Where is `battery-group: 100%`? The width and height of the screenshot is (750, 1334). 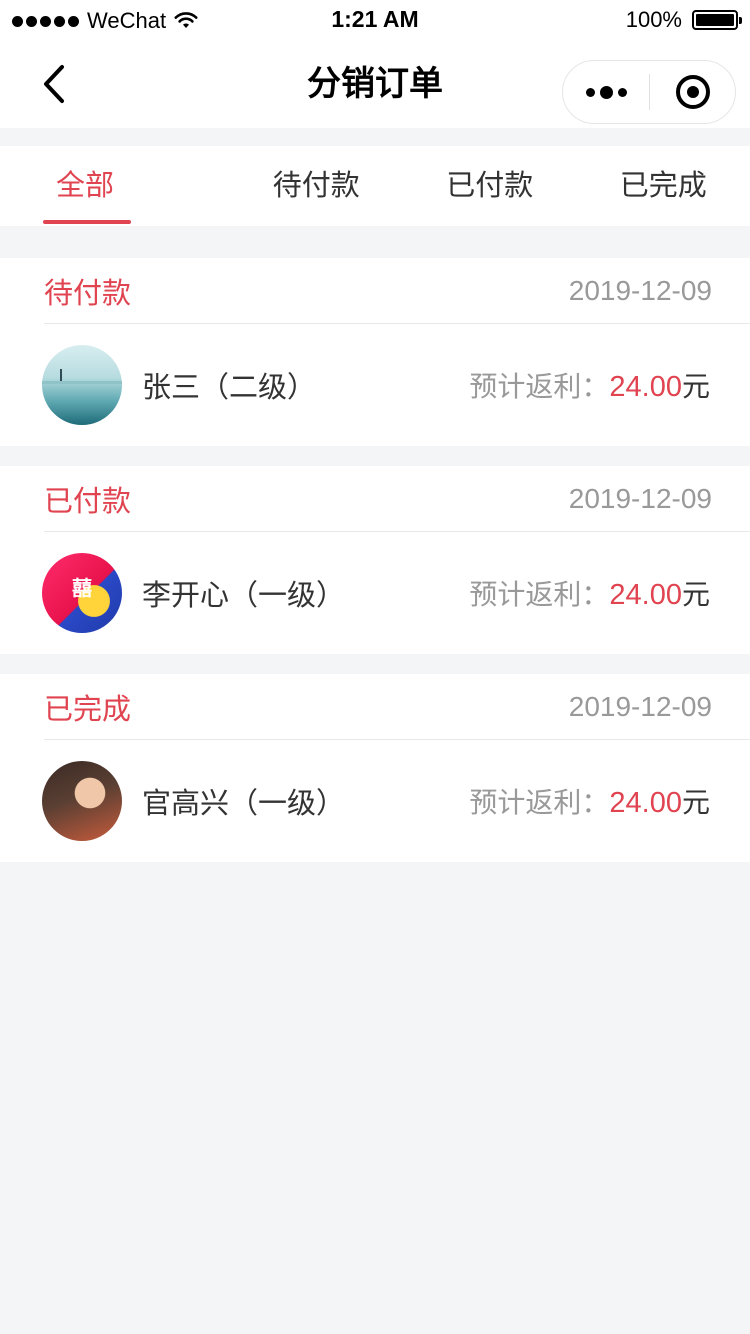
battery-group: 100% is located at coordinates (683, 20).